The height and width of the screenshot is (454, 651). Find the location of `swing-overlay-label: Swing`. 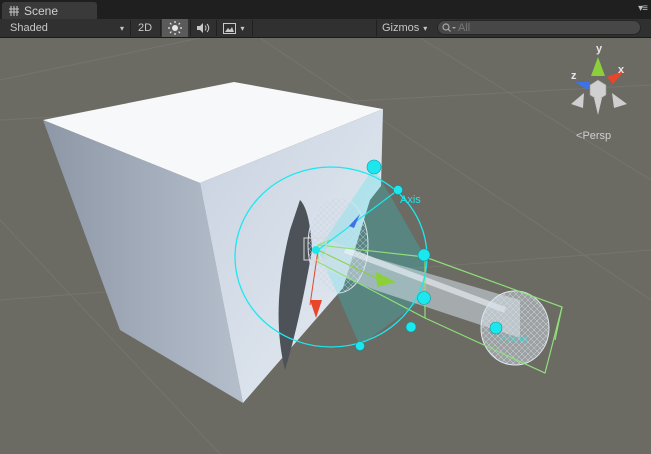

swing-overlay-label: Swing is located at coordinates (513, 339).